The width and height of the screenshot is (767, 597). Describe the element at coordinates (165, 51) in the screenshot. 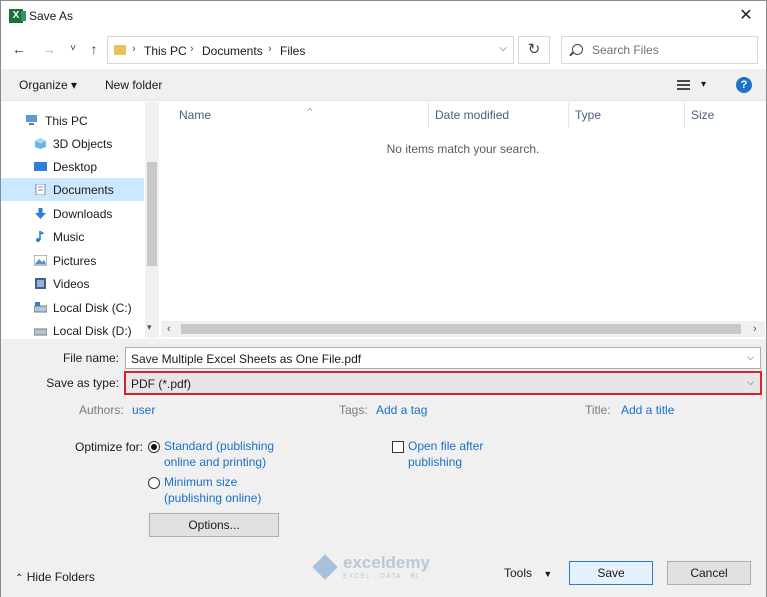

I see `breadcrumb-this-pc: This PC` at that location.